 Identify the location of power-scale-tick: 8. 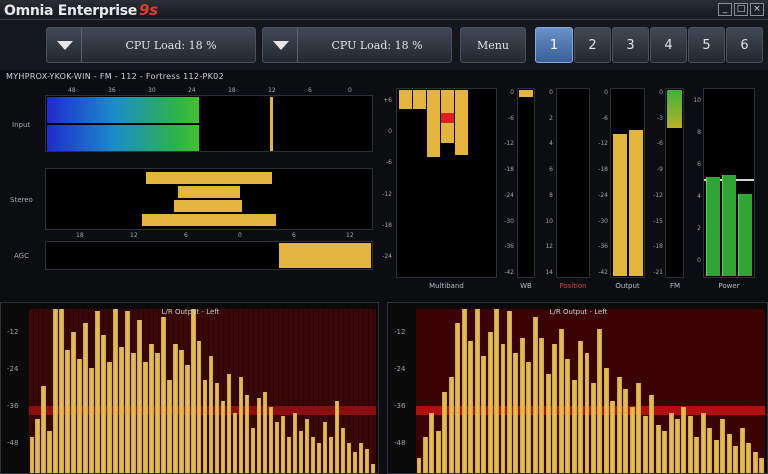
(699, 132).